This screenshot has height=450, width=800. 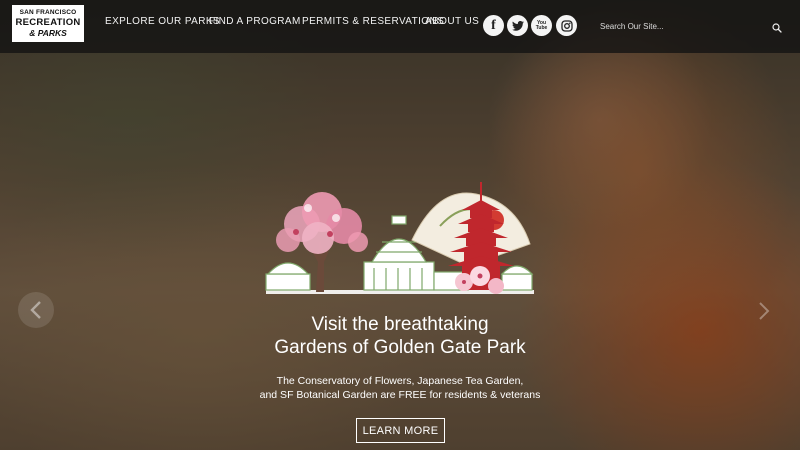 I want to click on site-search, so click(x=693, y=26).